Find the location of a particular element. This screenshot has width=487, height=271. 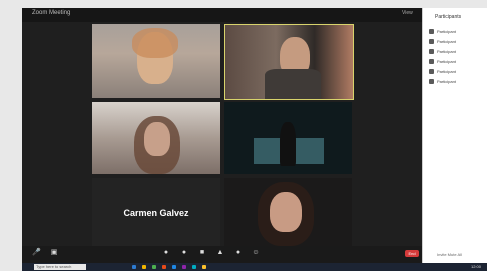

meeting-toolbar: 🎤 ▣ ● ● ■ ▲ ● ☺ End is located at coordinates (222, 254).